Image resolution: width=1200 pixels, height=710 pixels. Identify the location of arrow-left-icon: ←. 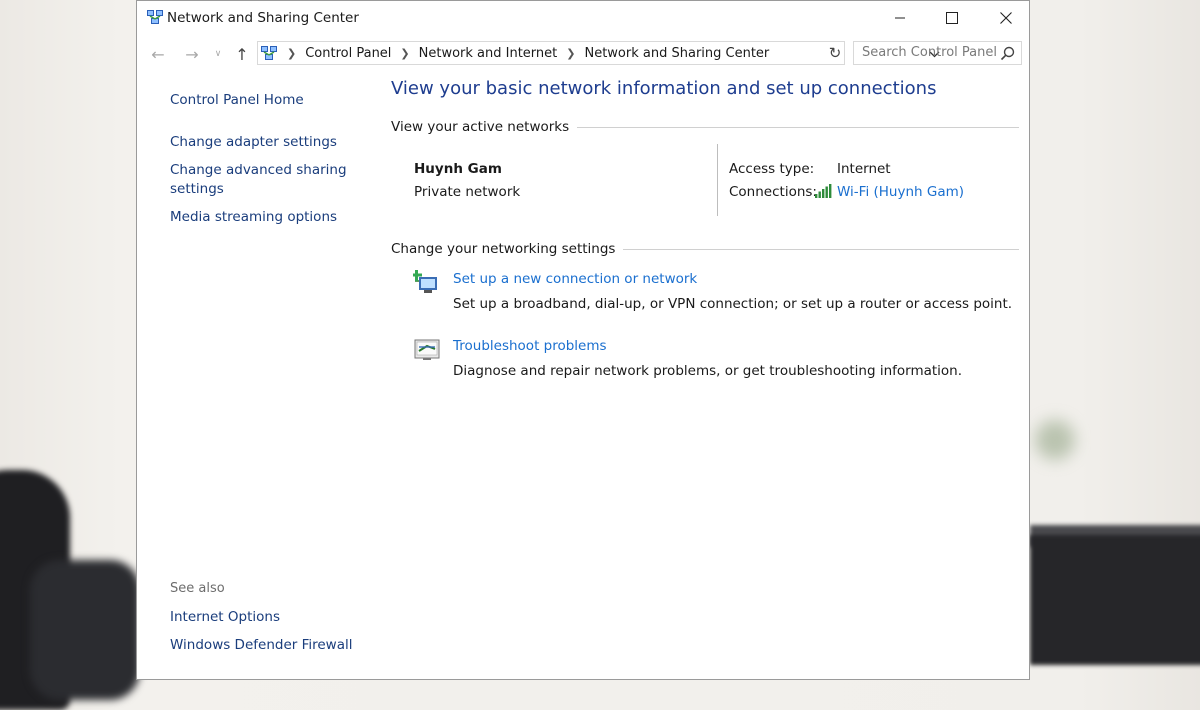
(158, 54).